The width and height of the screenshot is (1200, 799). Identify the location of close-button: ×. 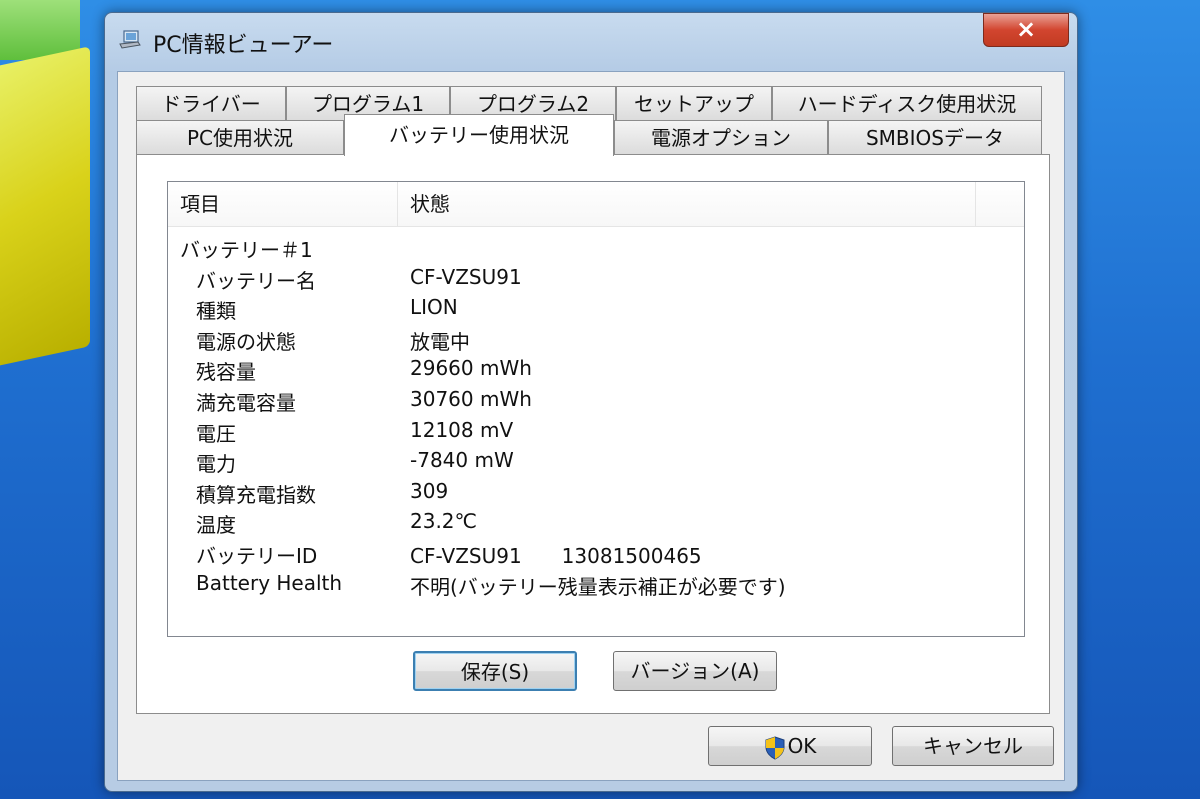
(1026, 30).